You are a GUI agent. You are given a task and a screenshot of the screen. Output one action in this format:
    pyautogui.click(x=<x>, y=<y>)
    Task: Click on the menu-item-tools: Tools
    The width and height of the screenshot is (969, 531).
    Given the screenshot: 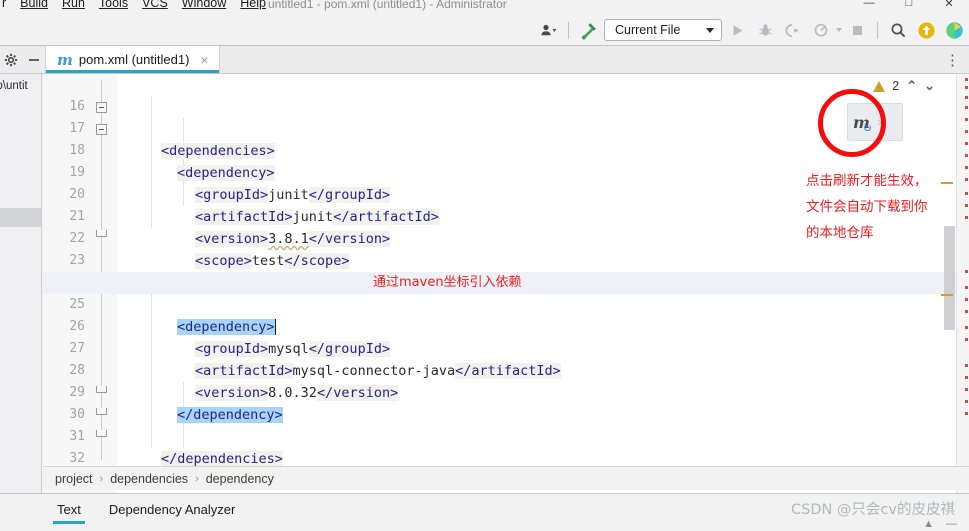 What is the action you would take?
    pyautogui.click(x=113, y=5)
    